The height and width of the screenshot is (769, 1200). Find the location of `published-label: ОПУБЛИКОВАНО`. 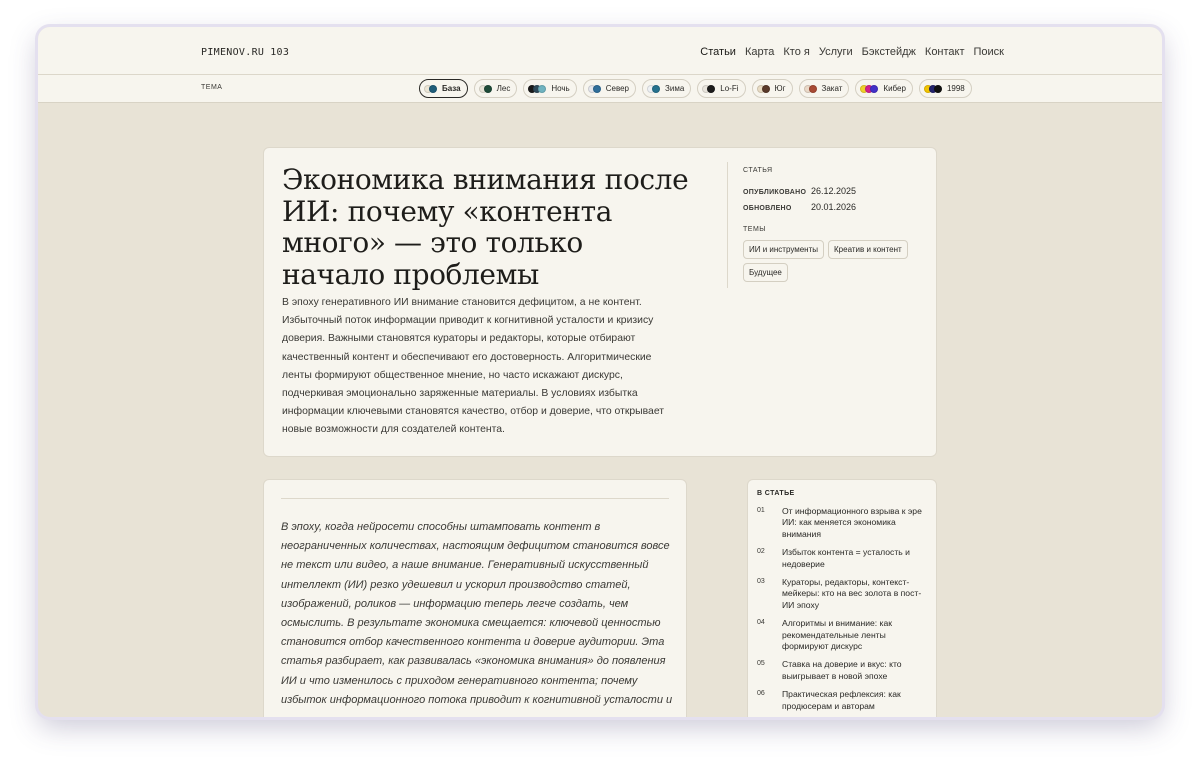

published-label: ОПУБЛИКОВАНО is located at coordinates (775, 192).